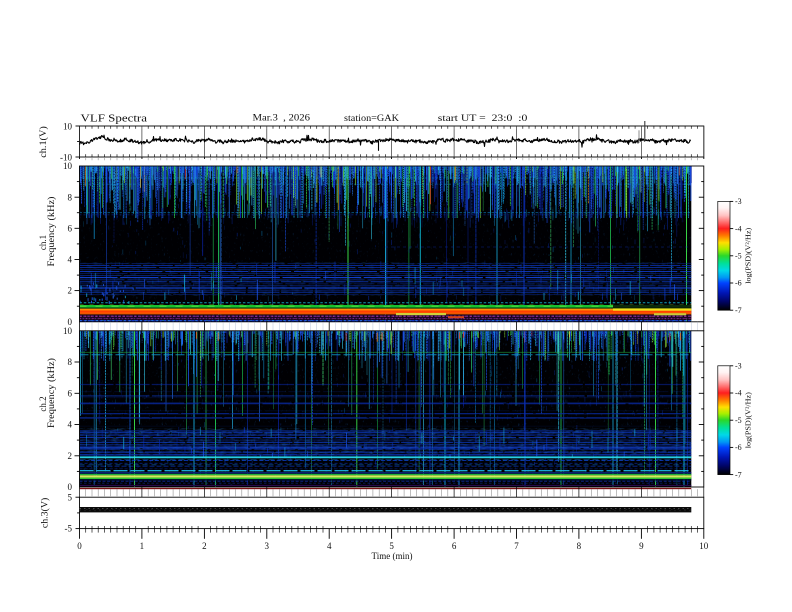 This screenshot has width=792, height=612. Describe the element at coordinates (372, 118) in the screenshot. I see `svg-text: station=GAK` at that location.